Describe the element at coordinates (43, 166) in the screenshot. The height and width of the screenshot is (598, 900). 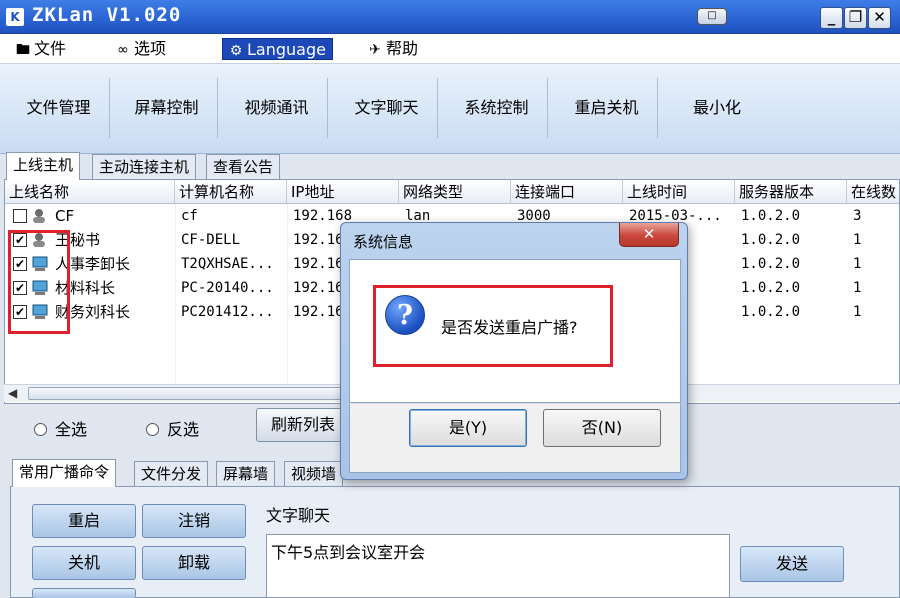
I see `tab-online-hosts: 上线主机` at that location.